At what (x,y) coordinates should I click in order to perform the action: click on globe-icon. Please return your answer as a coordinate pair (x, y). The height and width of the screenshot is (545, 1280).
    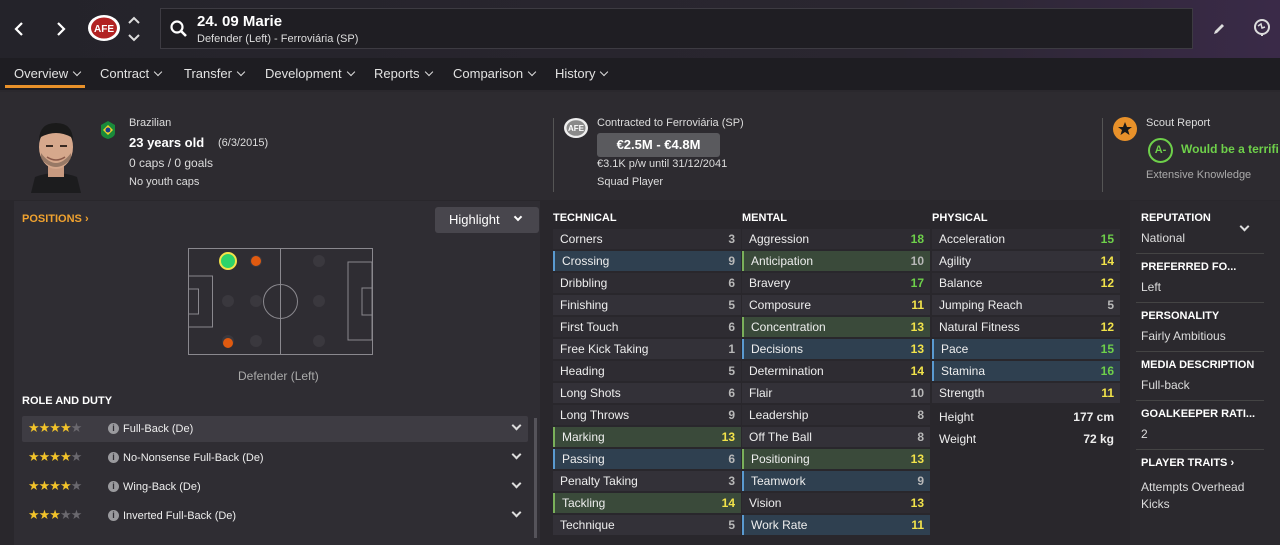
    Looking at the image, I should click on (1262, 28).